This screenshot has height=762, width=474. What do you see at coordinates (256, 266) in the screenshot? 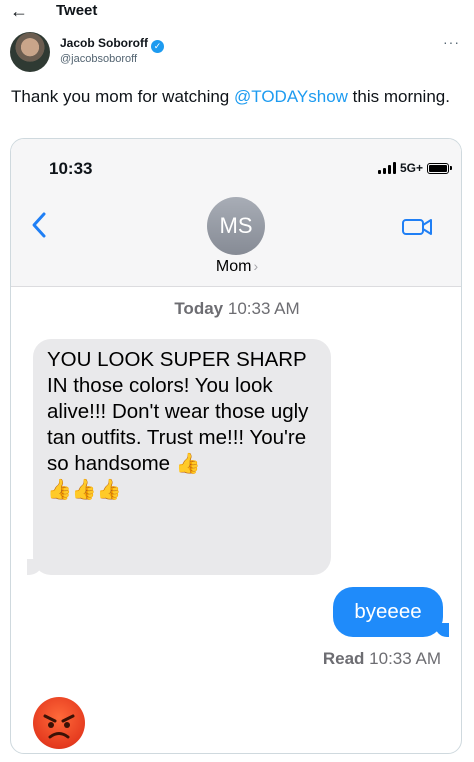
I see `chevron-right-icon: ›` at bounding box center [256, 266].